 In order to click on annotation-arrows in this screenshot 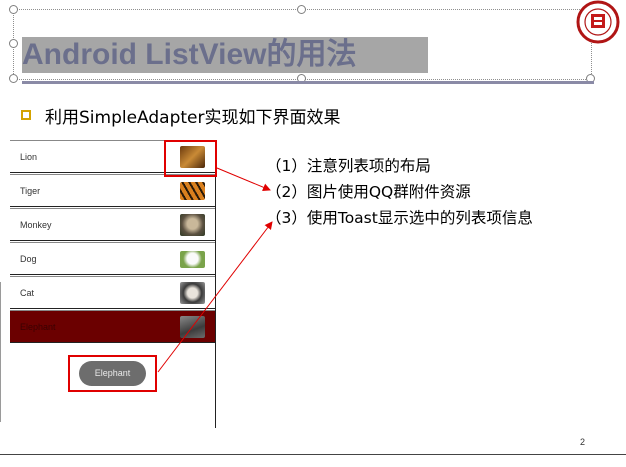, I will do `click(215, 270)`.